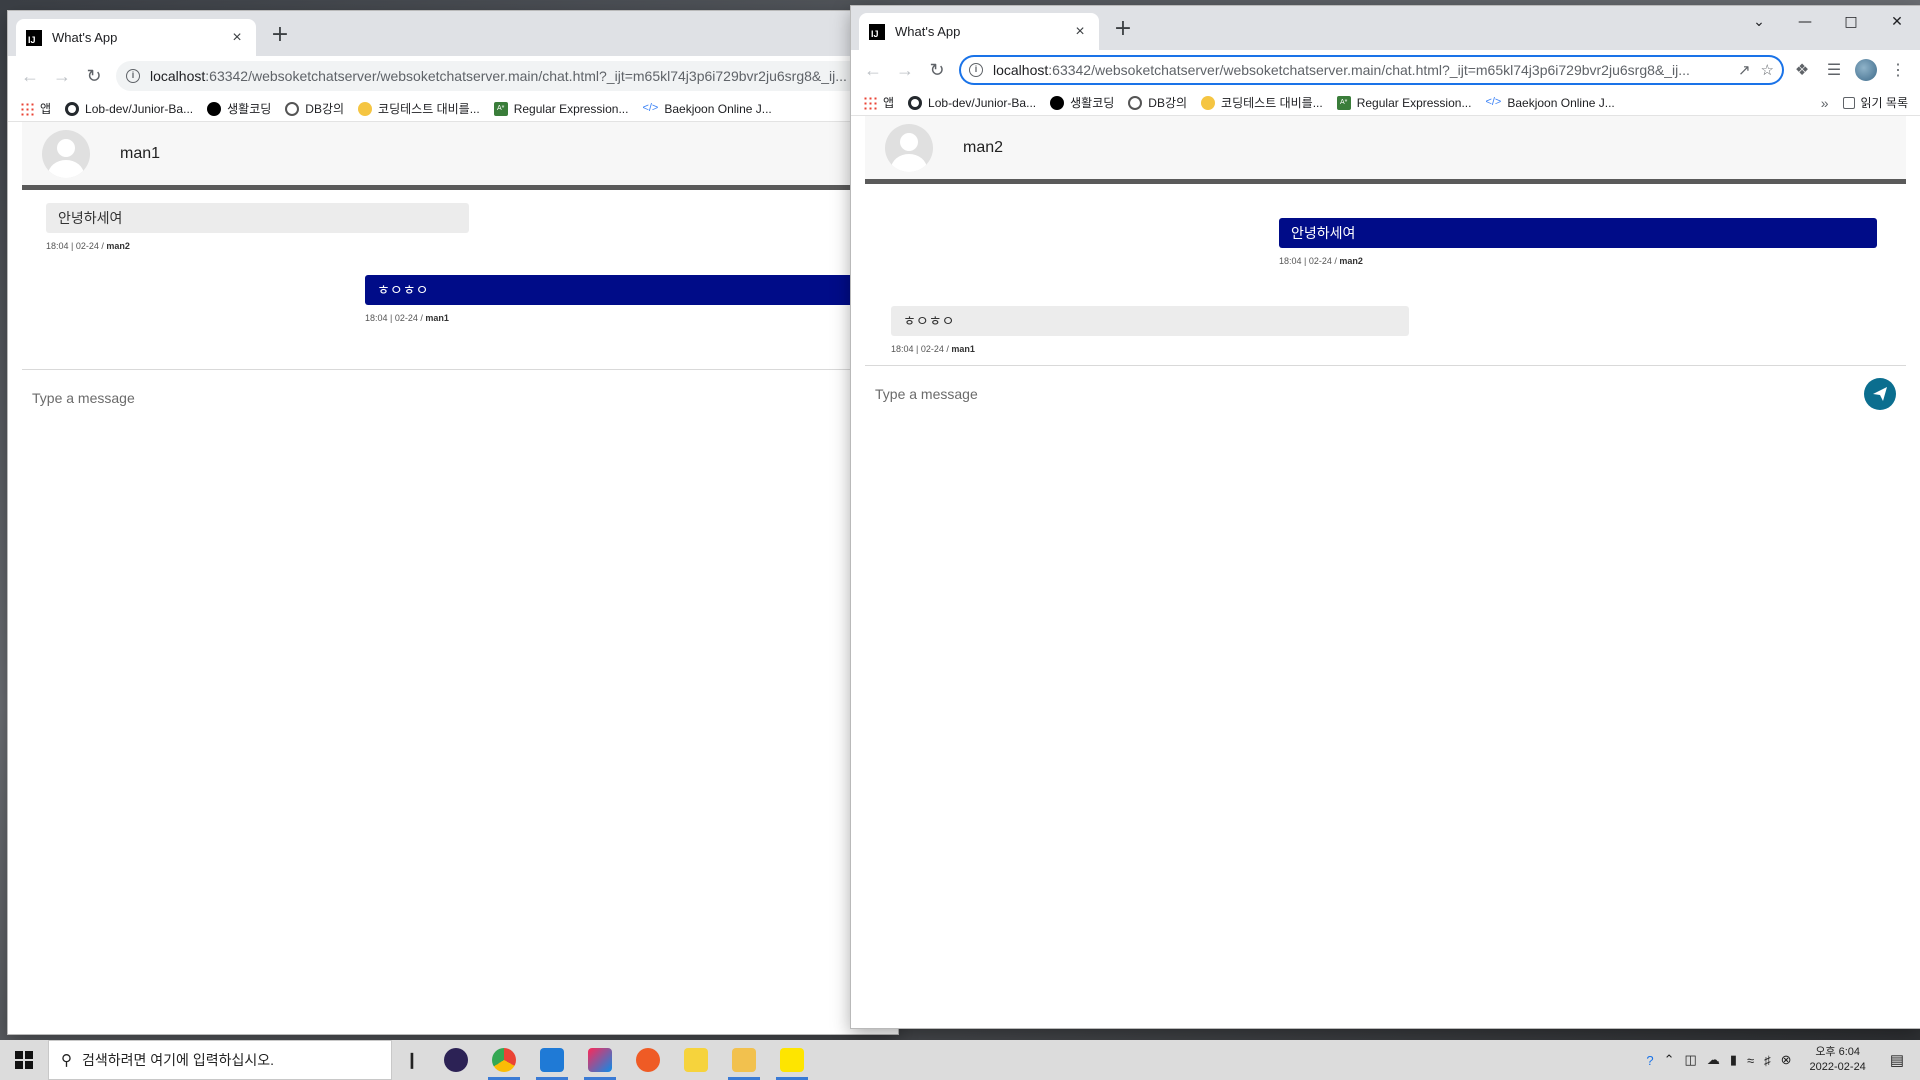  What do you see at coordinates (877, 31) in the screenshot?
I see `intellij-favicon-icon: IJ` at bounding box center [877, 31].